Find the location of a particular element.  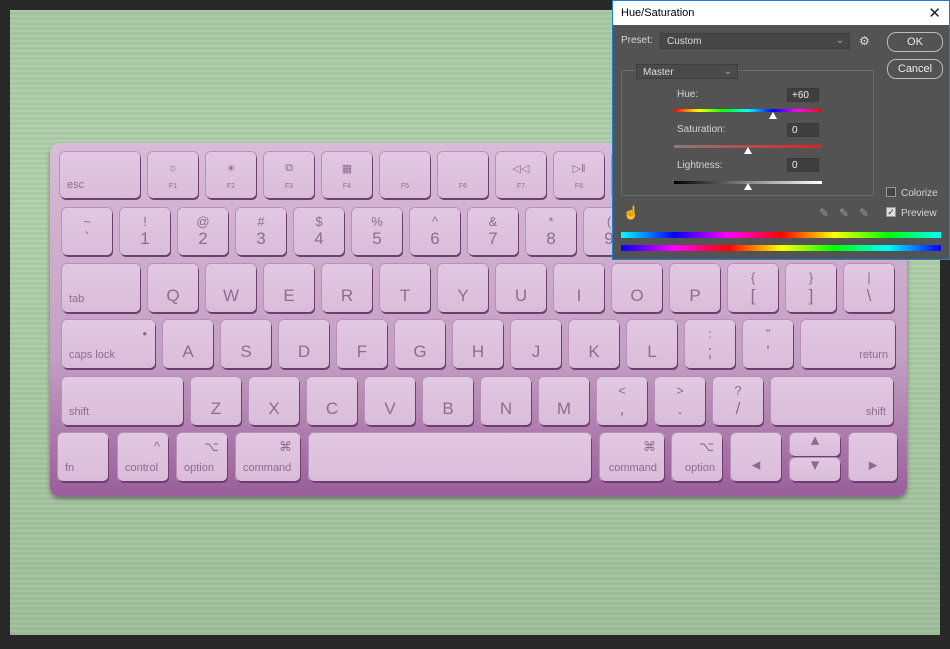

key-fn: fn is located at coordinates (83, 457).